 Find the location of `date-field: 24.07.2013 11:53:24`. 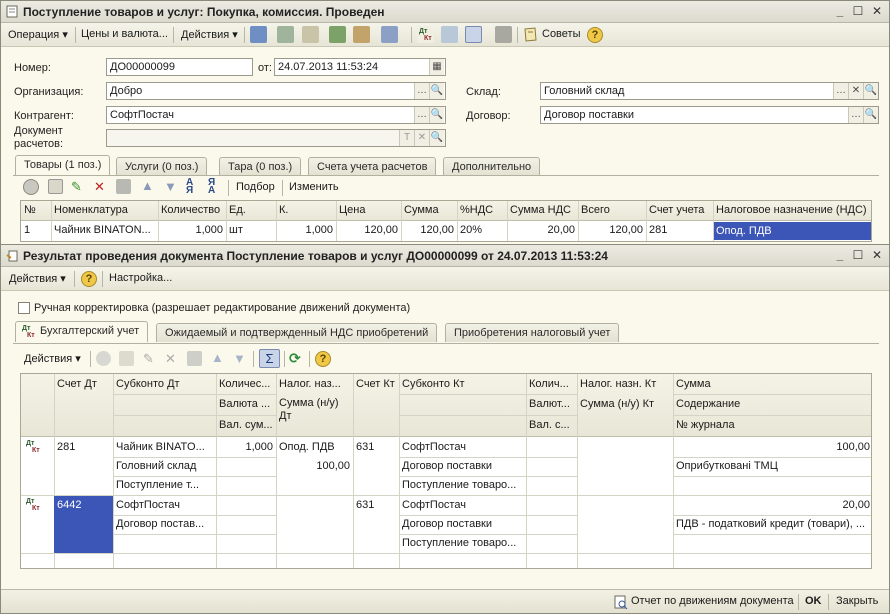

date-field: 24.07.2013 11:53:24 is located at coordinates (360, 67).